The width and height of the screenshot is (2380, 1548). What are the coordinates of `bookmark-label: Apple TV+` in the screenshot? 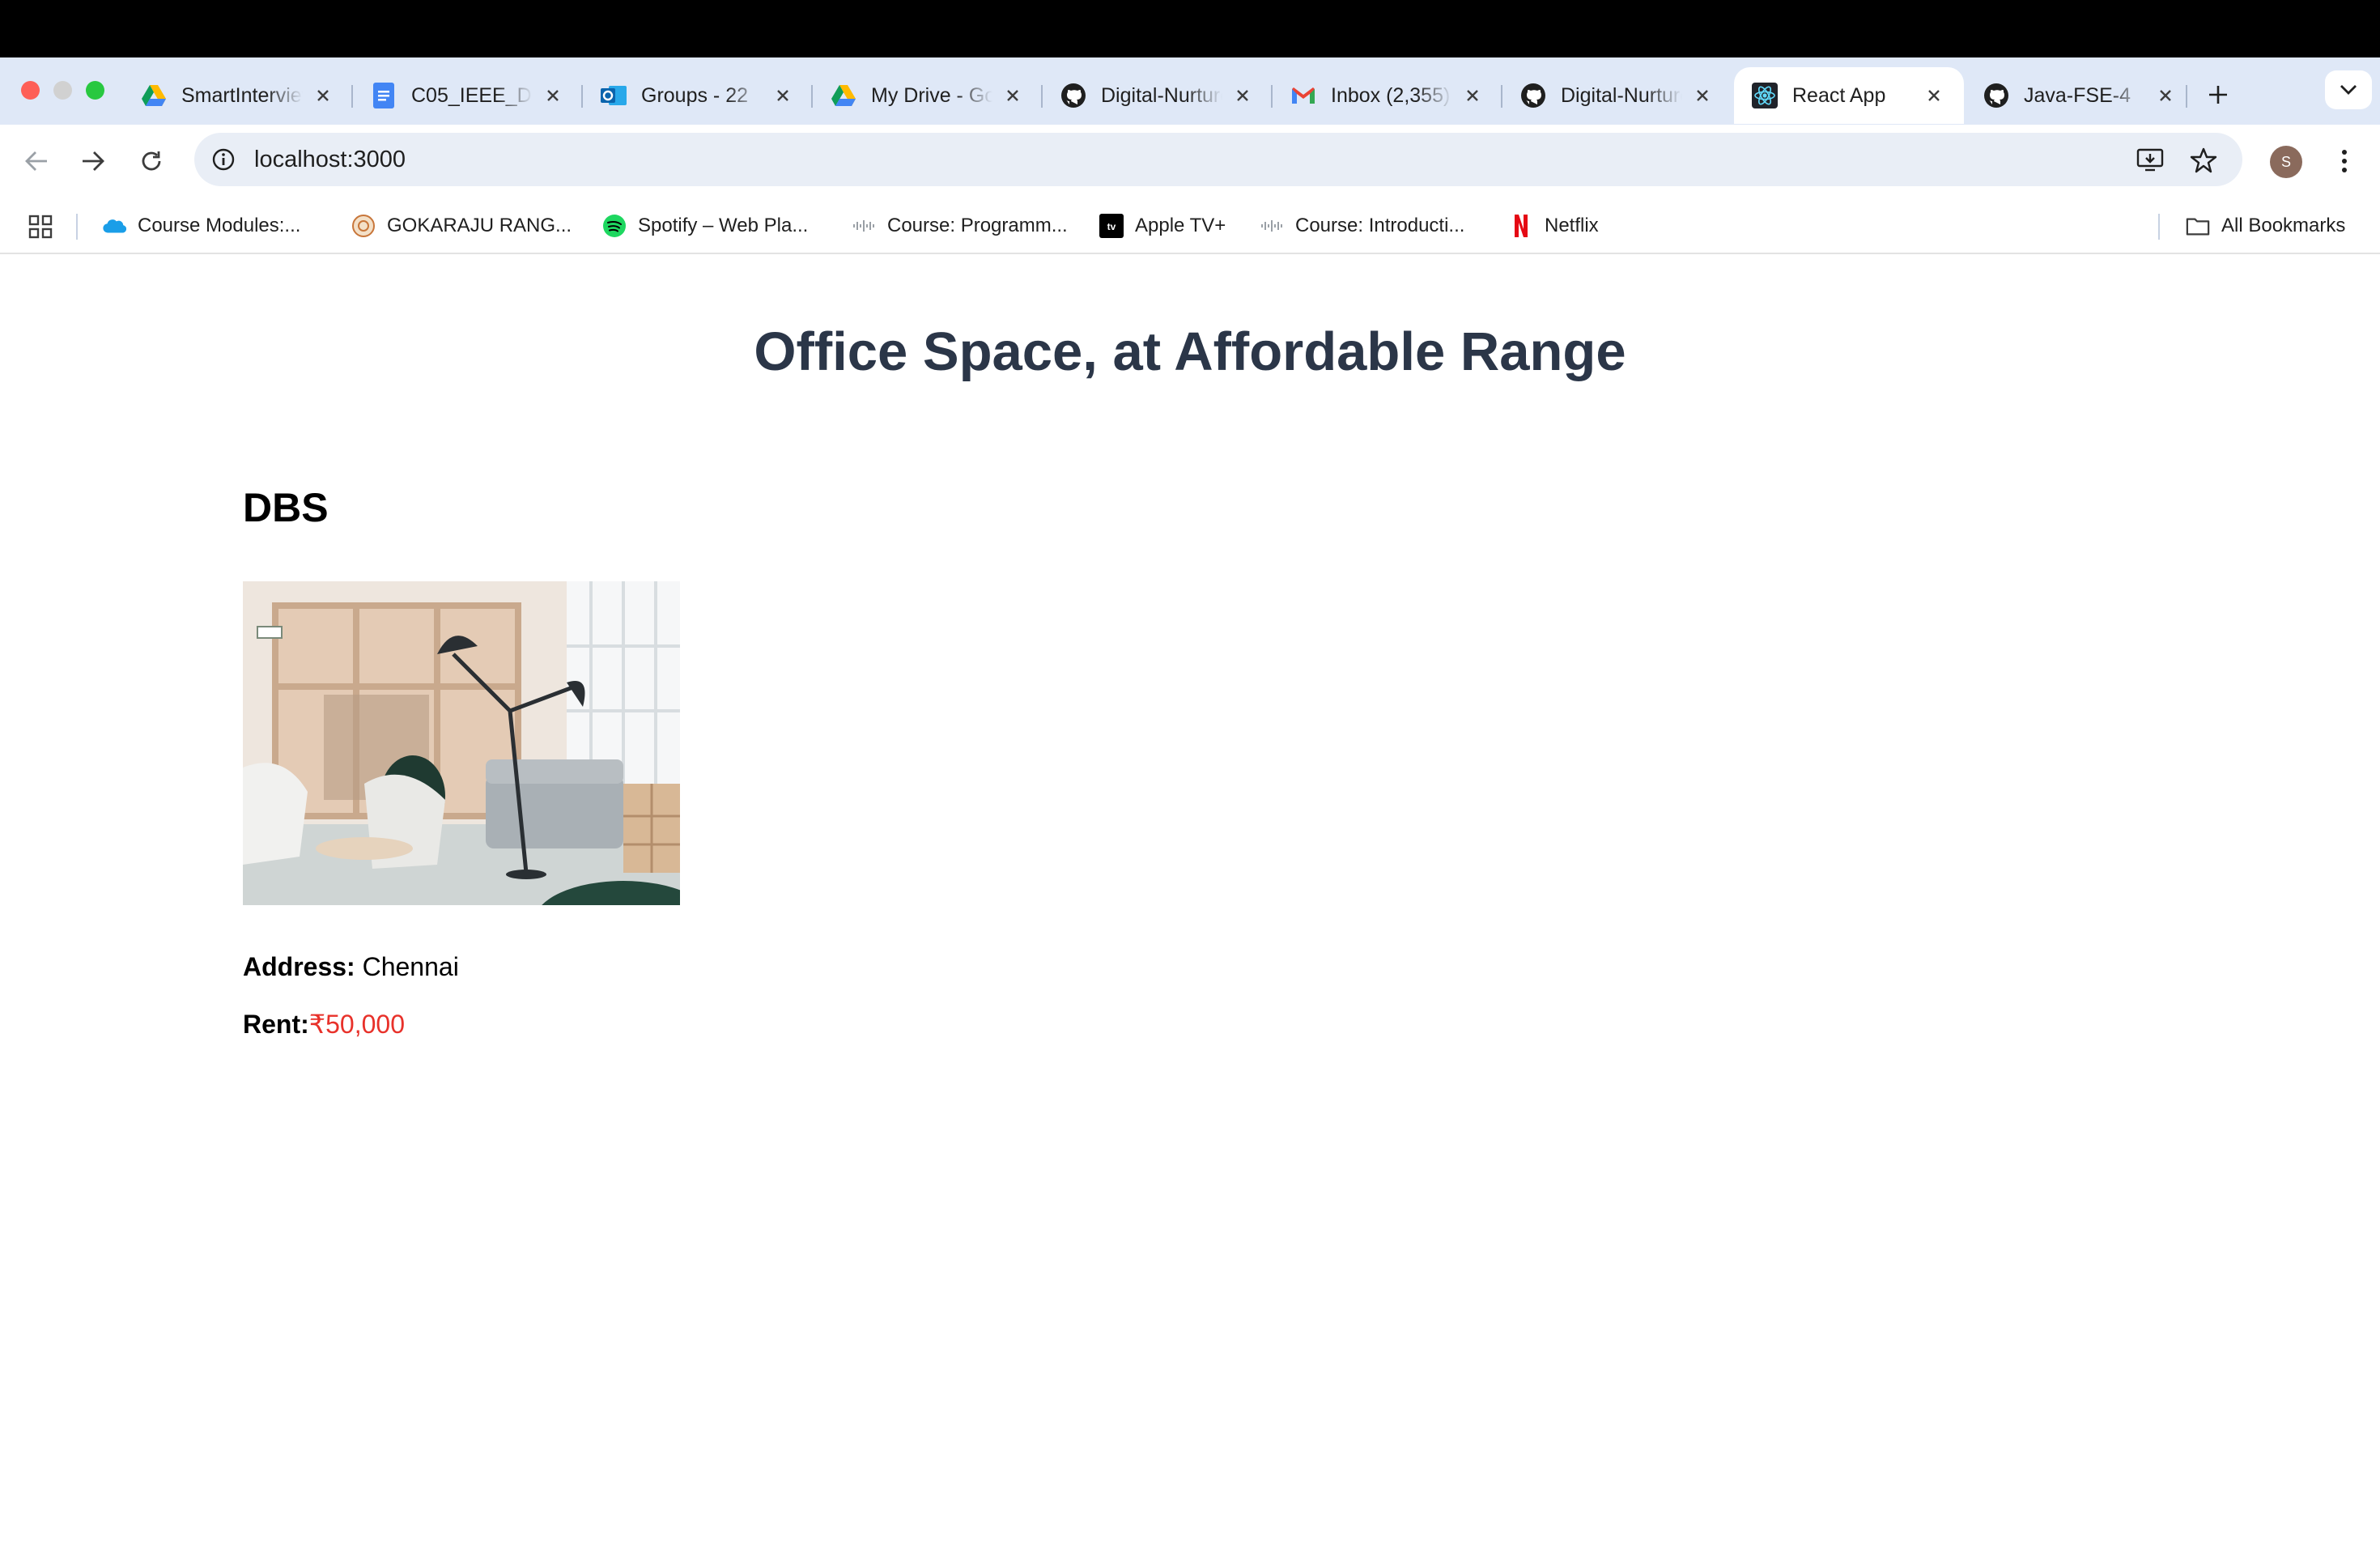 It's located at (1180, 225).